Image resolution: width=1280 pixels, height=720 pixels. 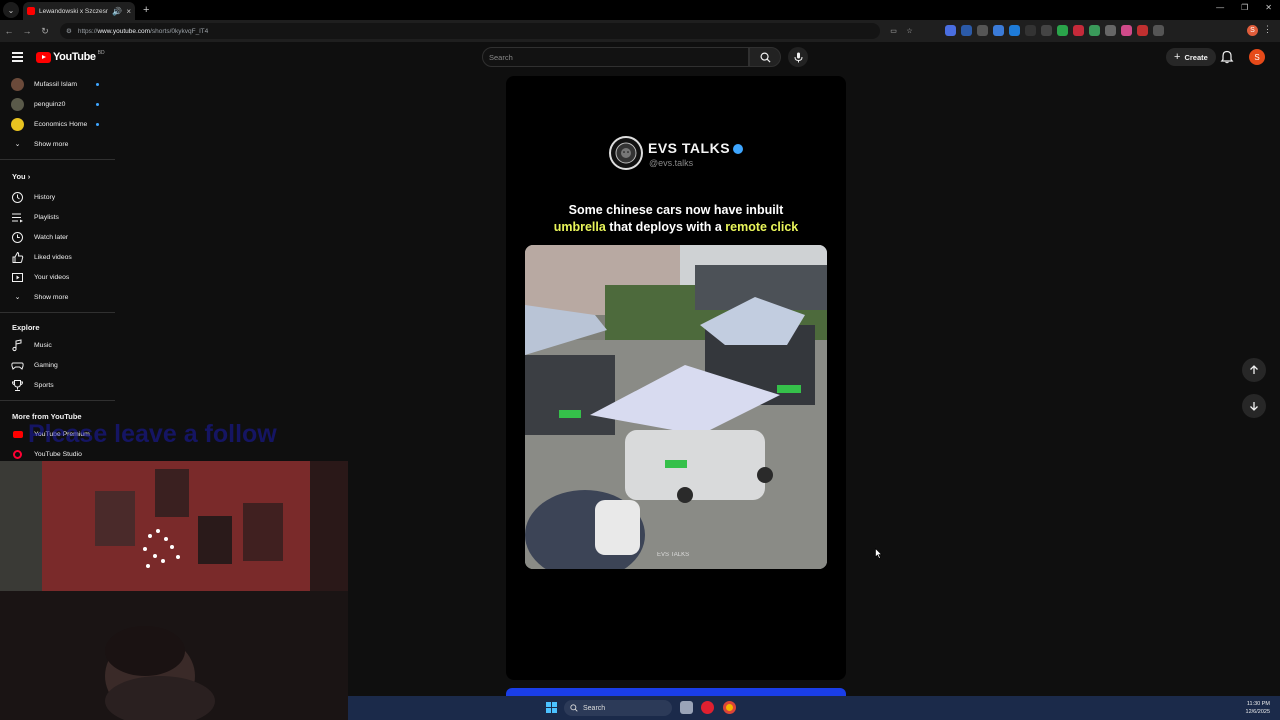 I want to click on cast-icon: ▭, so click(x=893, y=30).